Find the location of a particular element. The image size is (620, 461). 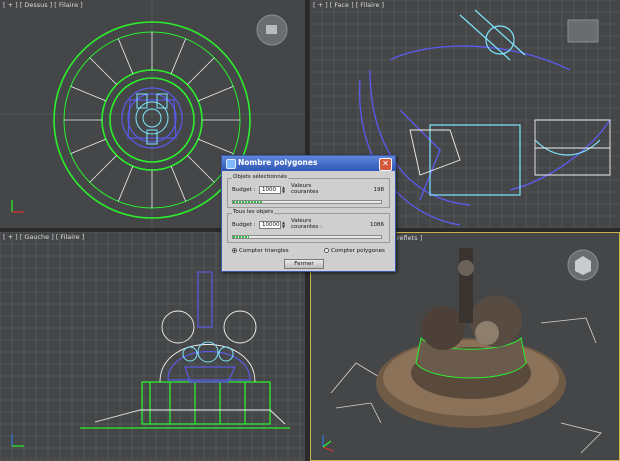

dialog-title: Nombre polygones is located at coordinates (278, 162).